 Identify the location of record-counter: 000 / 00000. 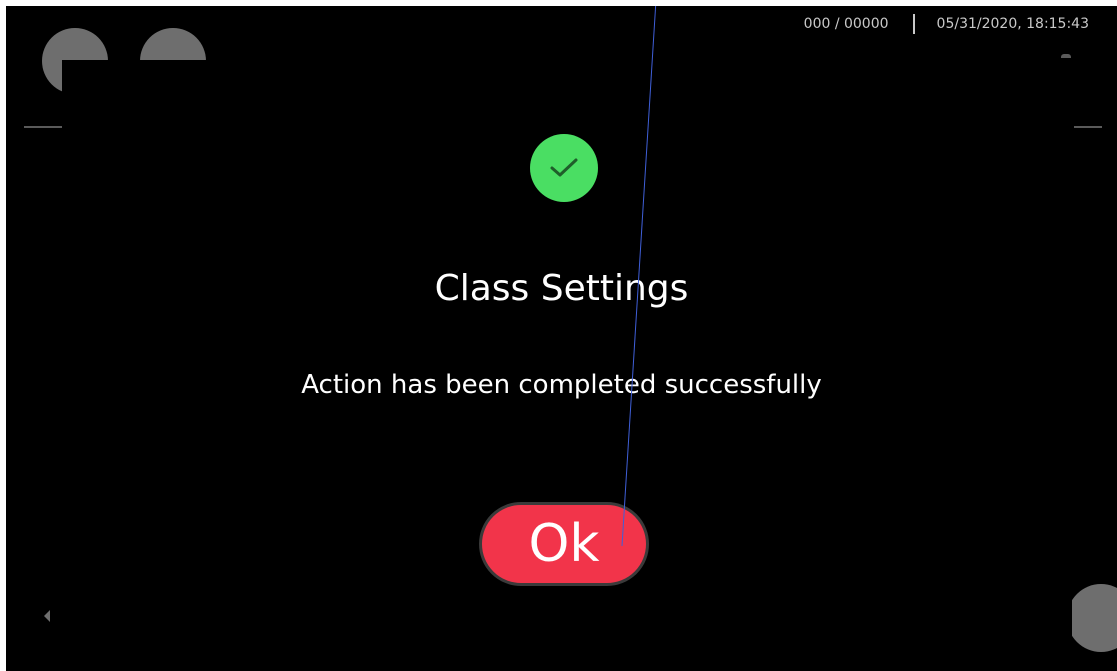
(846, 24).